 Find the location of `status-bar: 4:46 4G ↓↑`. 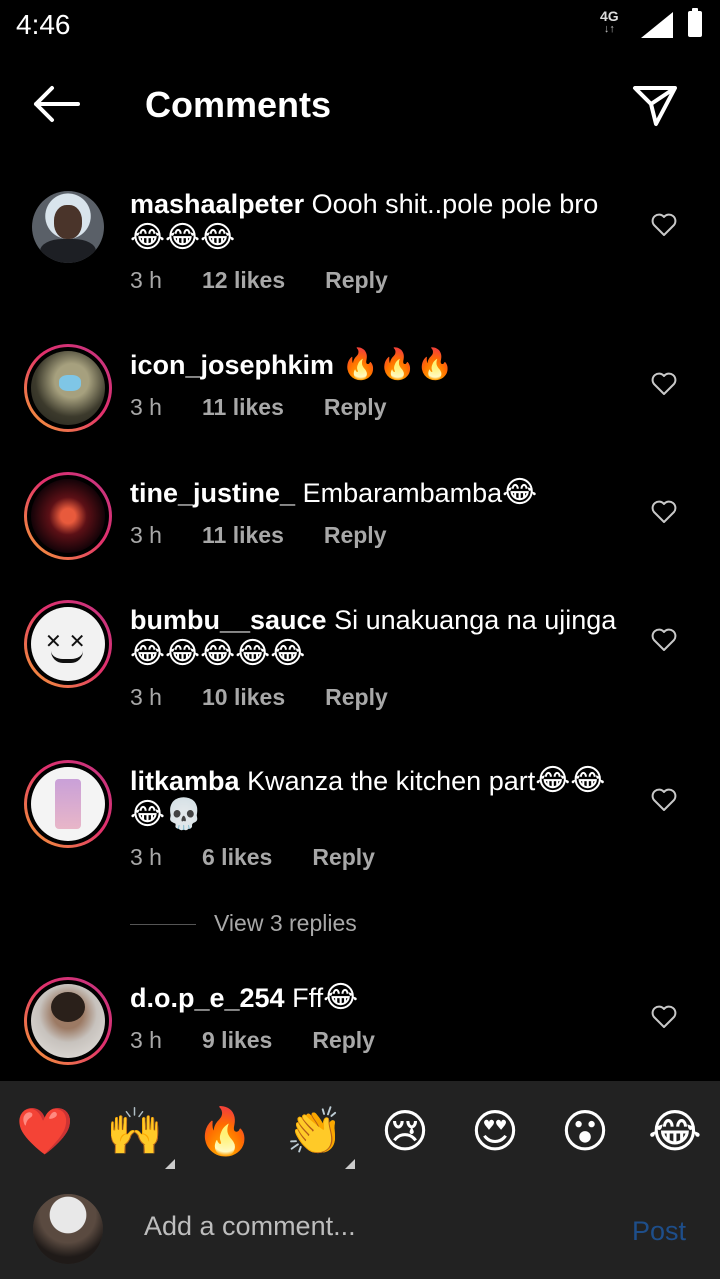

status-bar: 4:46 4G ↓↑ is located at coordinates (360, 26).